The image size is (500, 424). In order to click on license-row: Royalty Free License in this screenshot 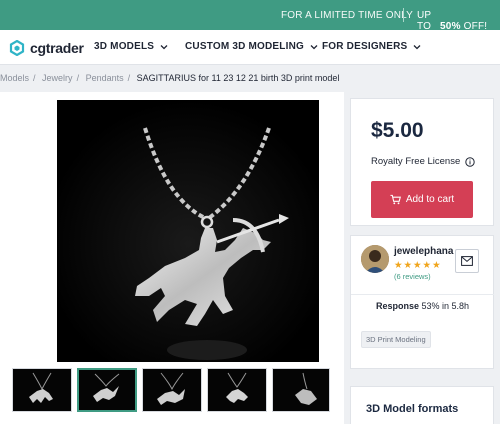, I will do `click(423, 161)`.